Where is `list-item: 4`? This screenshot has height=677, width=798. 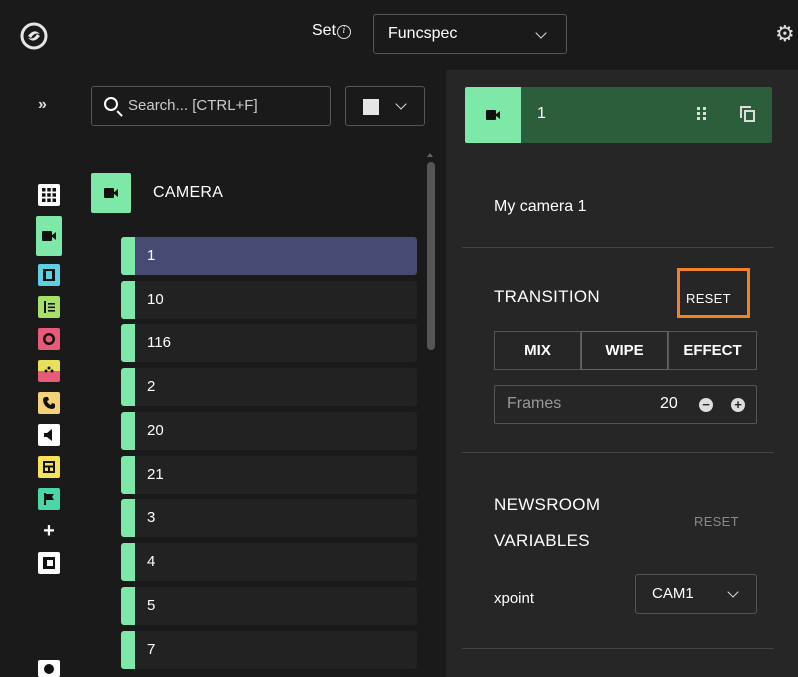 list-item: 4 is located at coordinates (269, 562).